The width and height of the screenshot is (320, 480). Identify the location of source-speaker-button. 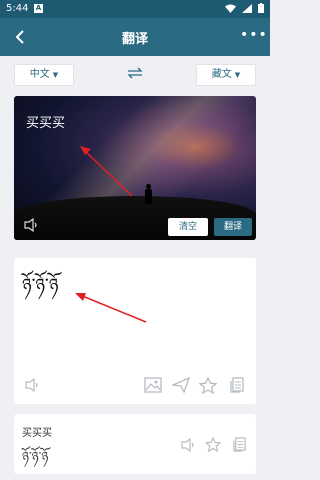
(33, 225).